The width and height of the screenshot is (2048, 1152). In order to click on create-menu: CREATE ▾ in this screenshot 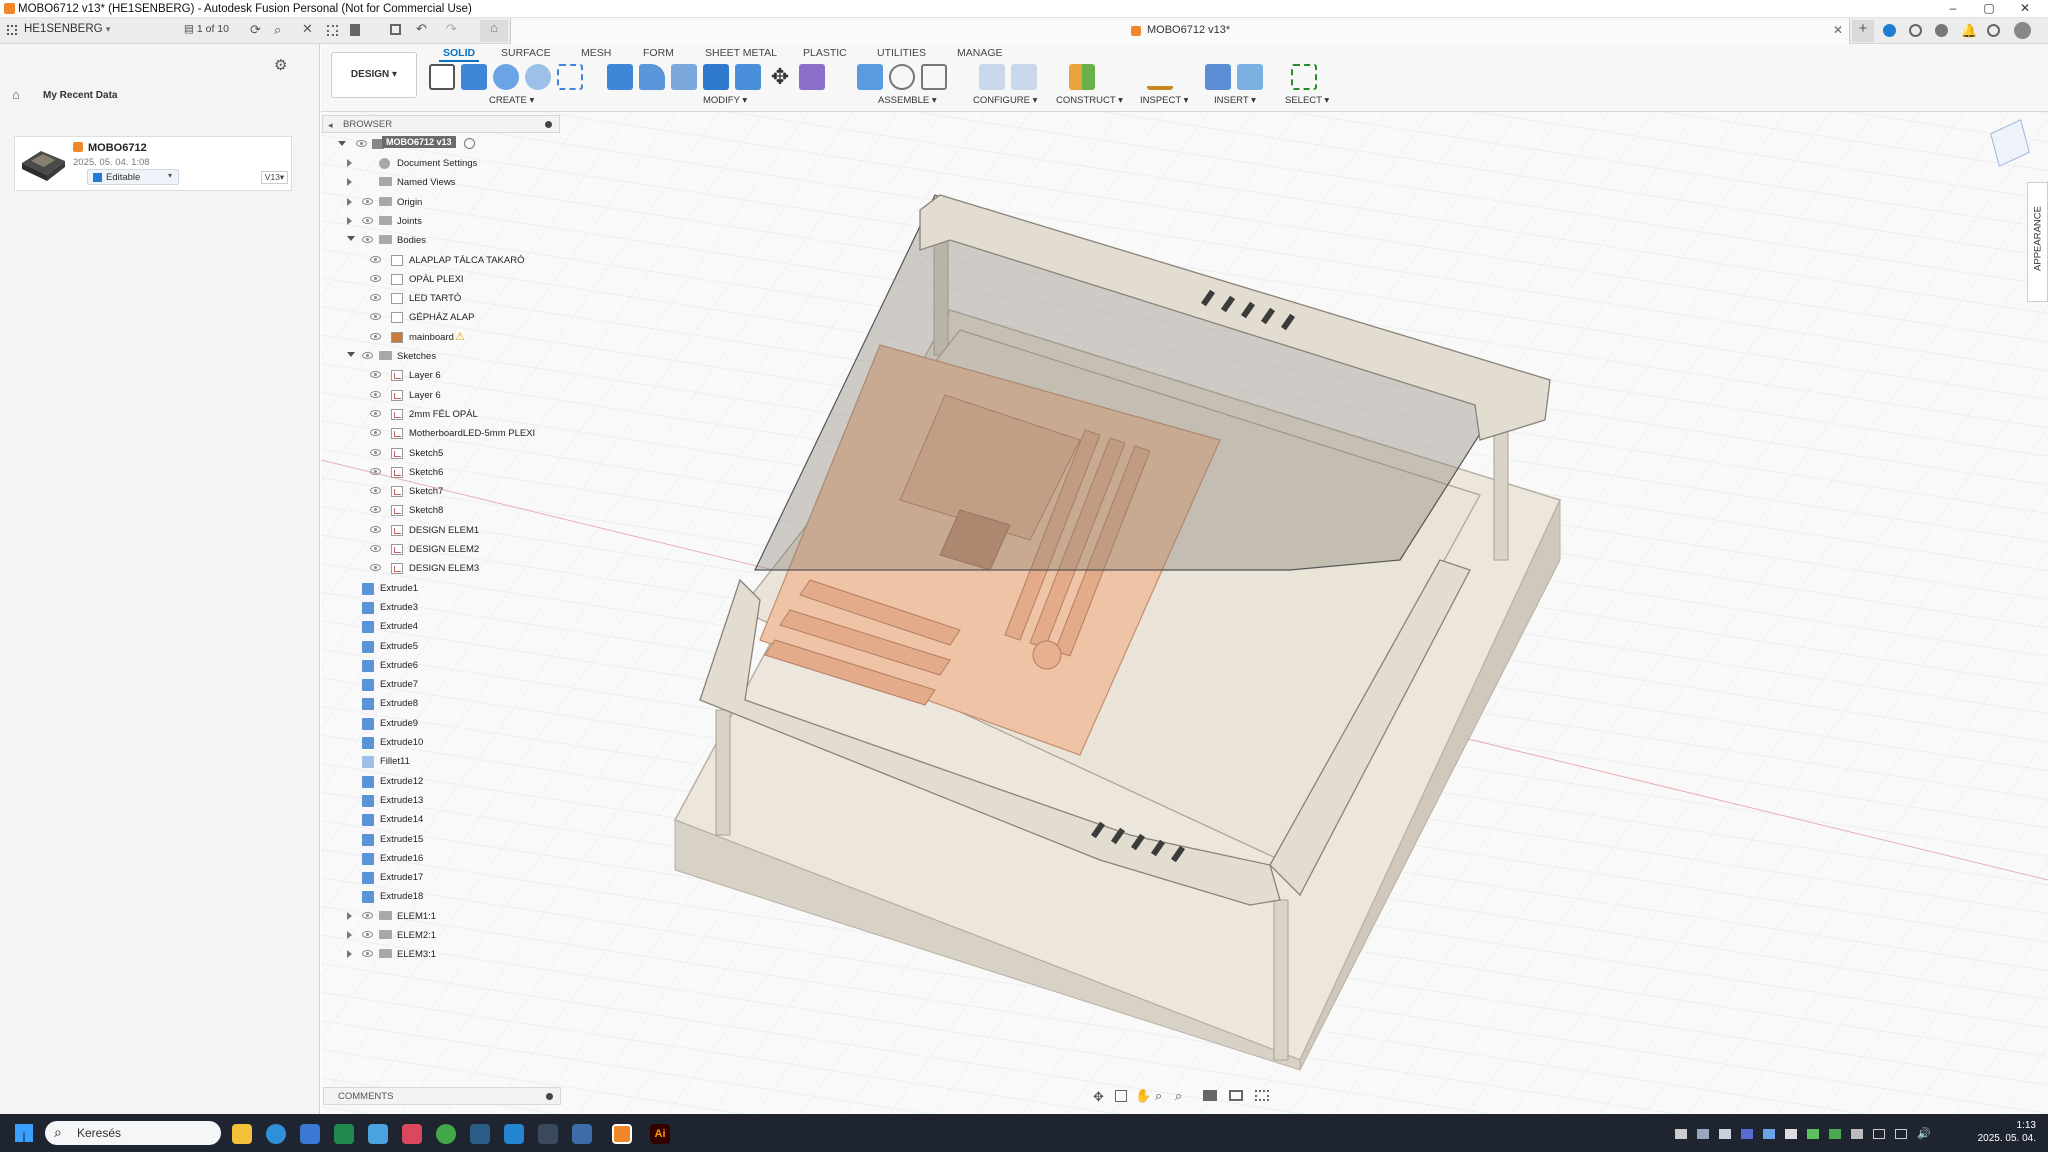, I will do `click(511, 100)`.